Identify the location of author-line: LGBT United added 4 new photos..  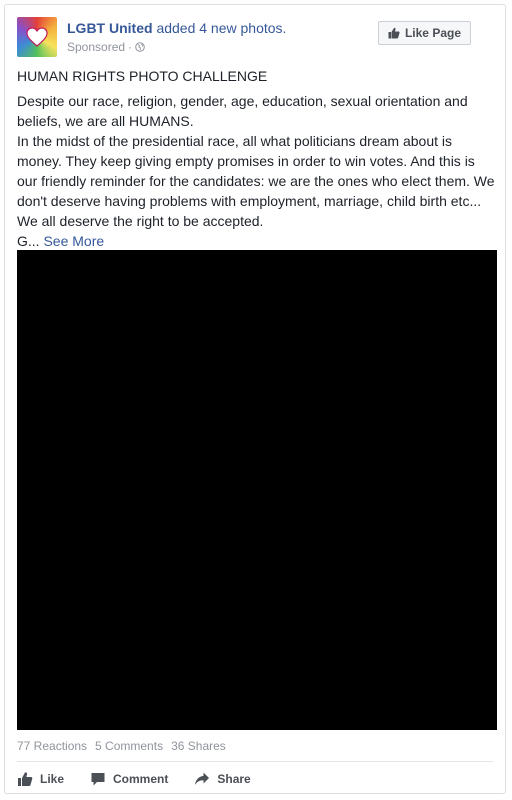
(176, 28).